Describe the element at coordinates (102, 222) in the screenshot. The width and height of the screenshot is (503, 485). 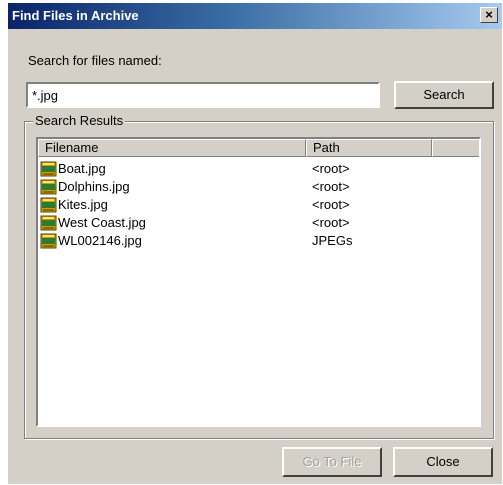
I see `filename-cell: West Coast.jpg` at that location.